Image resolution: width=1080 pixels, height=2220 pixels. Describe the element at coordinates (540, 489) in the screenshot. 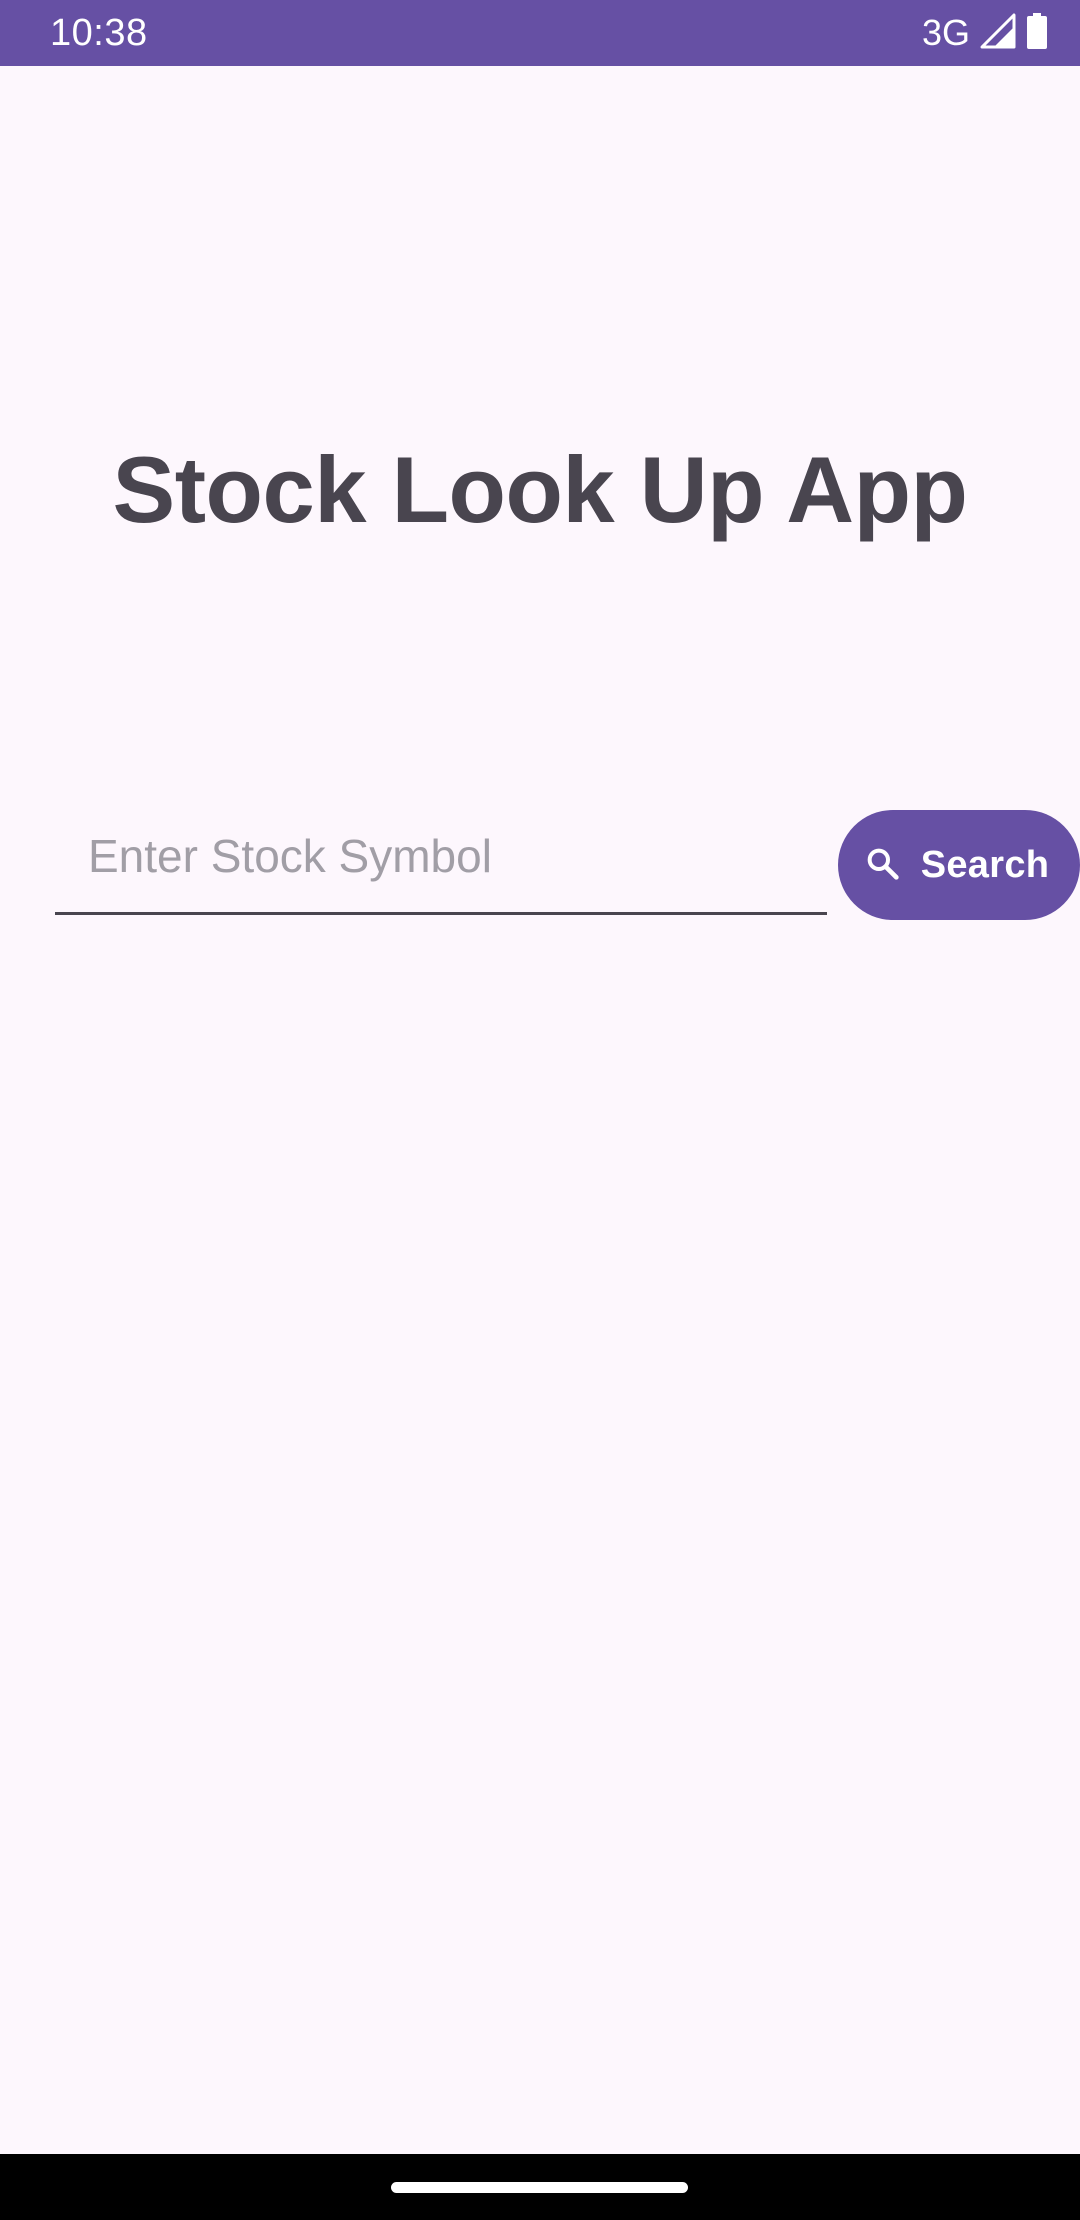

I see `page-title: Stock Look Up App` at that location.